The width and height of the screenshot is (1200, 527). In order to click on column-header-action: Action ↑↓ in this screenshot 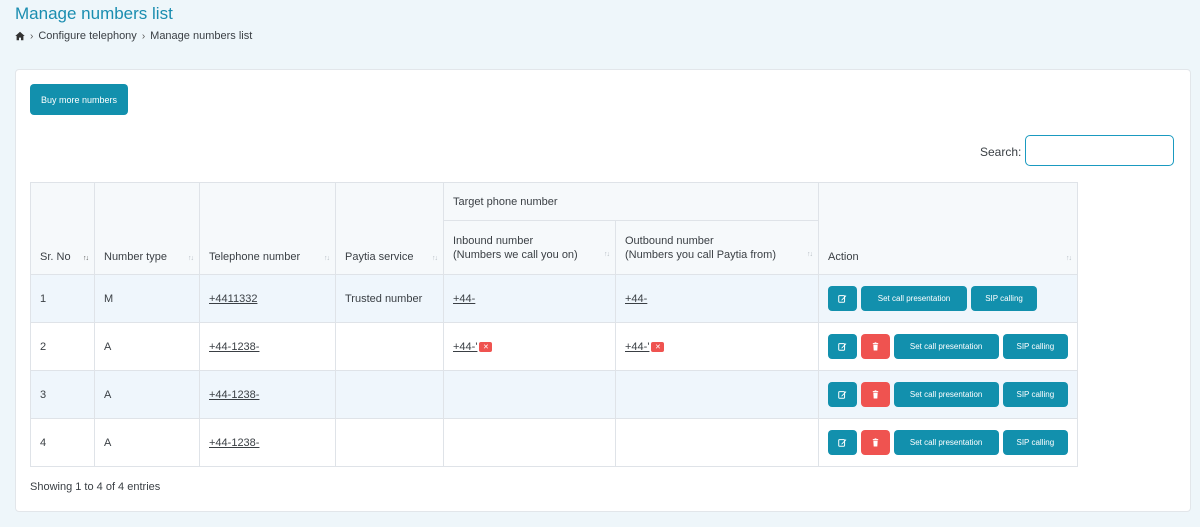, I will do `click(948, 228)`.